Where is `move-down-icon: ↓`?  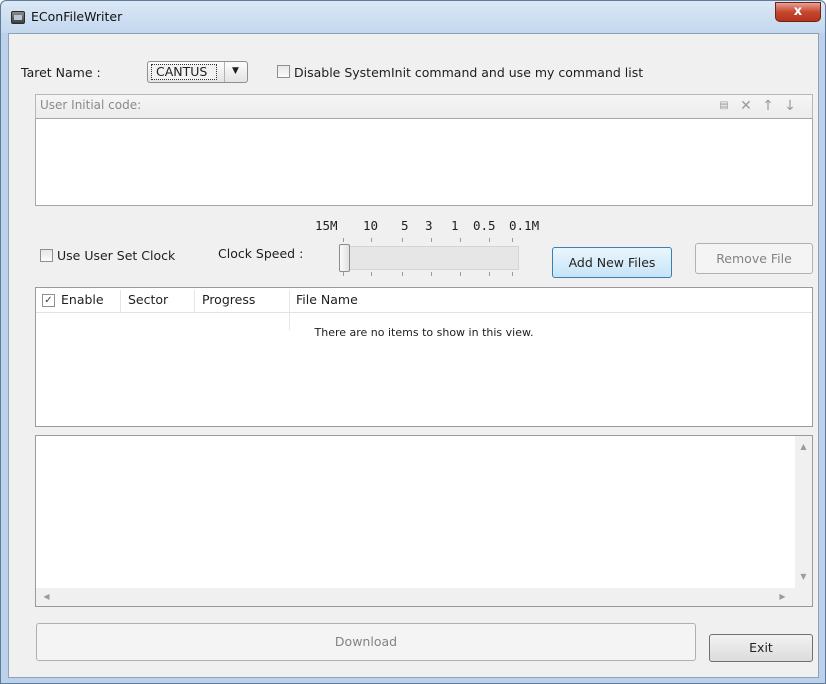
move-down-icon: ↓ is located at coordinates (790, 106).